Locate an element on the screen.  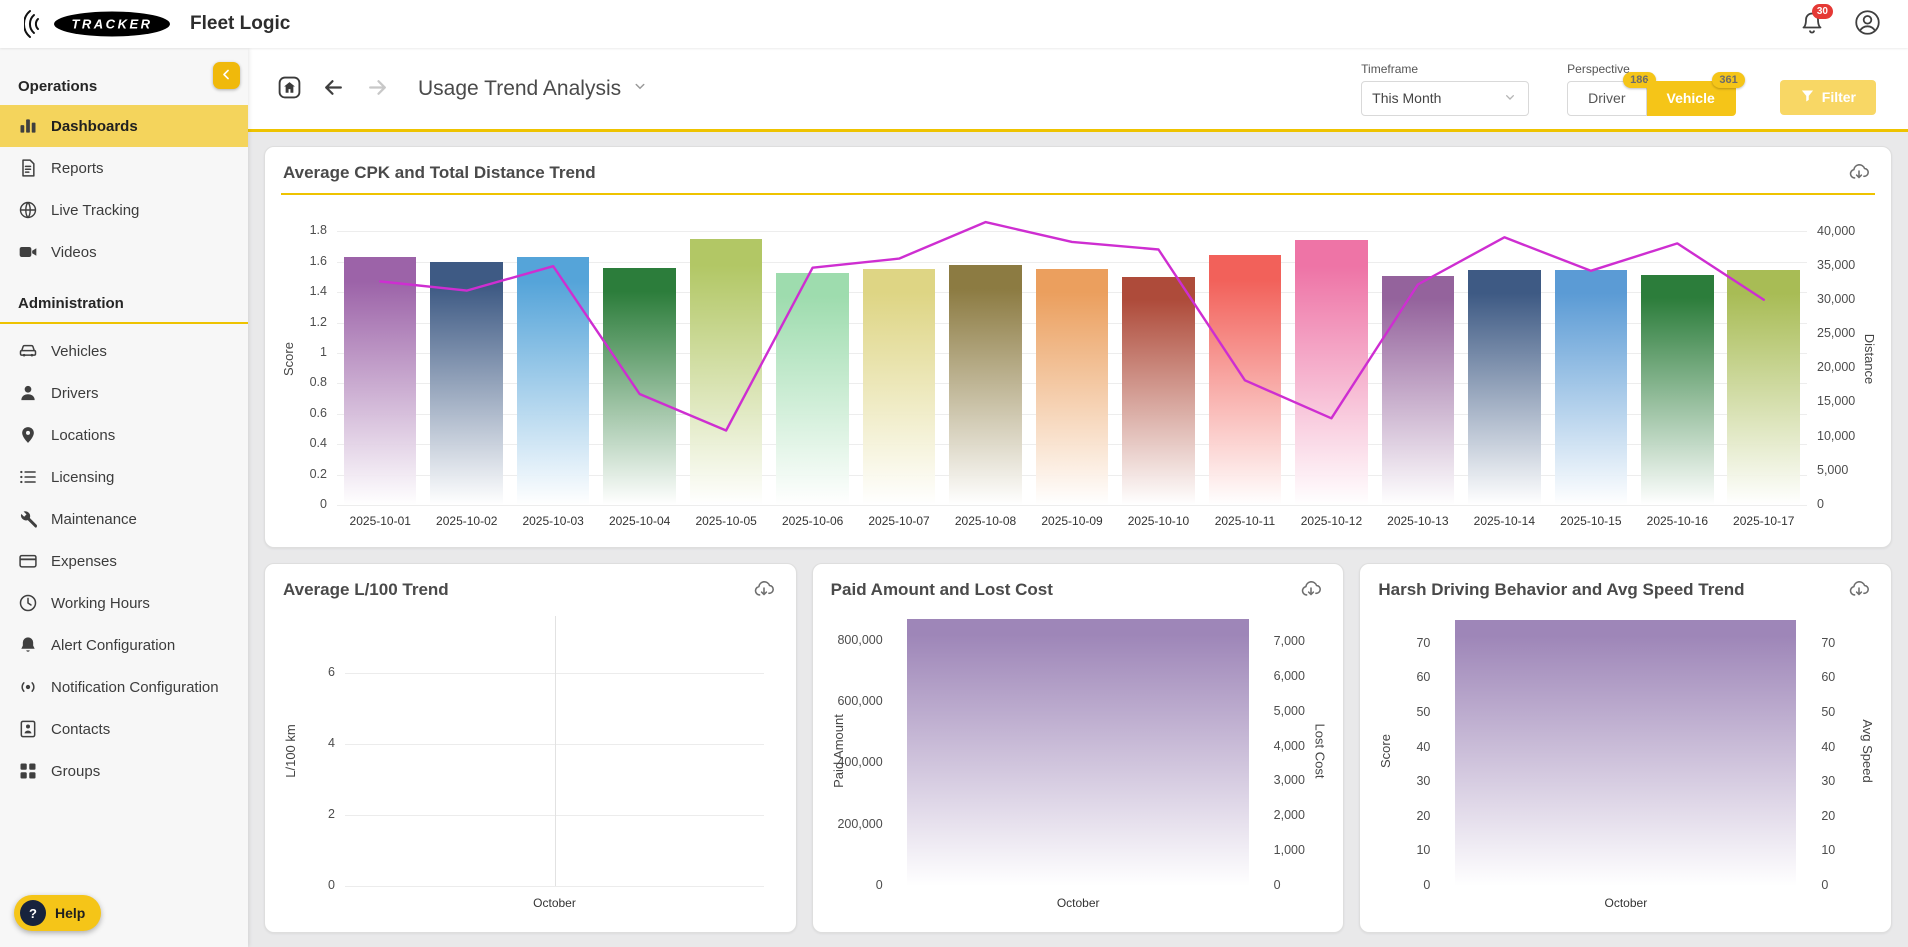
sidebar-item-vehicles: Vehicles is located at coordinates (124, 351).